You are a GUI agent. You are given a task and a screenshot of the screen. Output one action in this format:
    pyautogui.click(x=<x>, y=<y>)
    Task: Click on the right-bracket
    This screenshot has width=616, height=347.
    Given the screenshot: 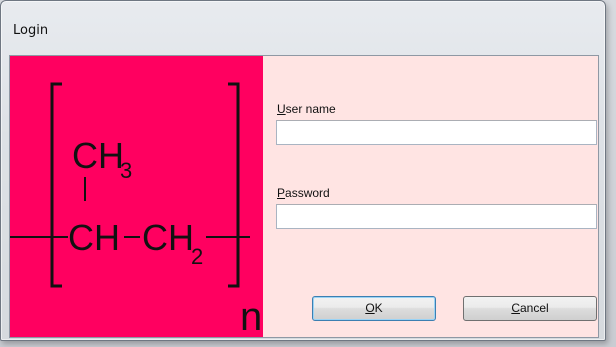 What is the action you would take?
    pyautogui.click(x=234, y=185)
    